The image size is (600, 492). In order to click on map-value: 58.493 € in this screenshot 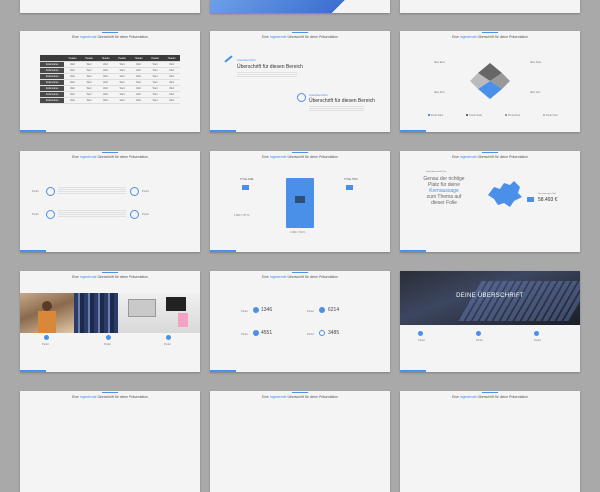, I will do `click(548, 200)`.